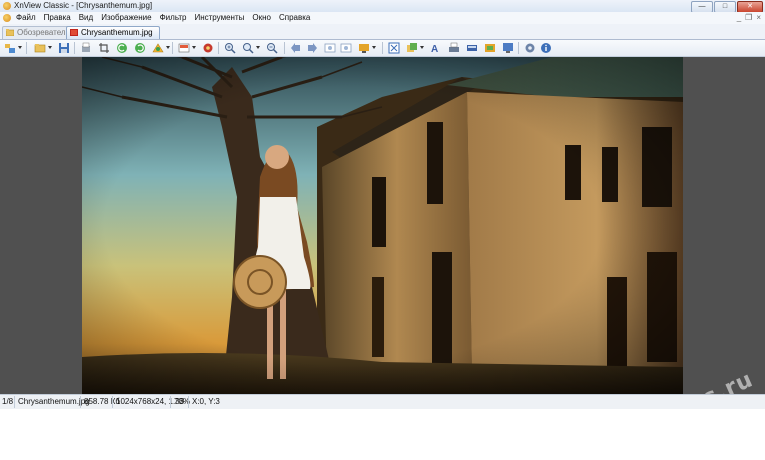  What do you see at coordinates (208, 48) in the screenshot?
I see `settings-icon` at bounding box center [208, 48].